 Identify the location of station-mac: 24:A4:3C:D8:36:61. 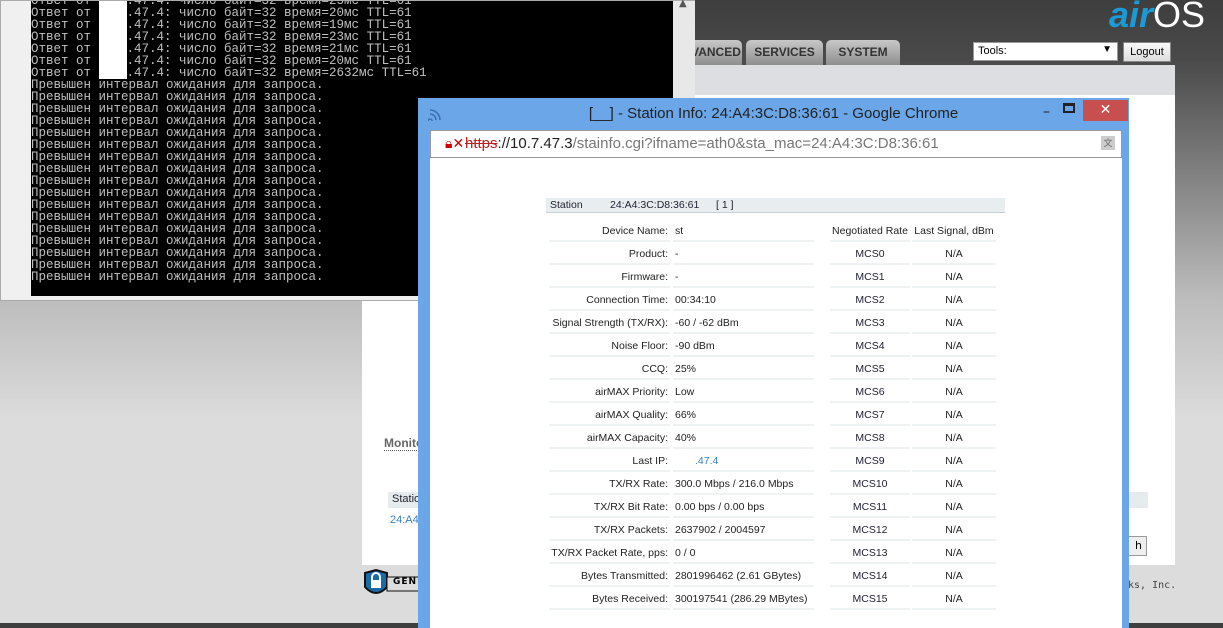
(655, 205).